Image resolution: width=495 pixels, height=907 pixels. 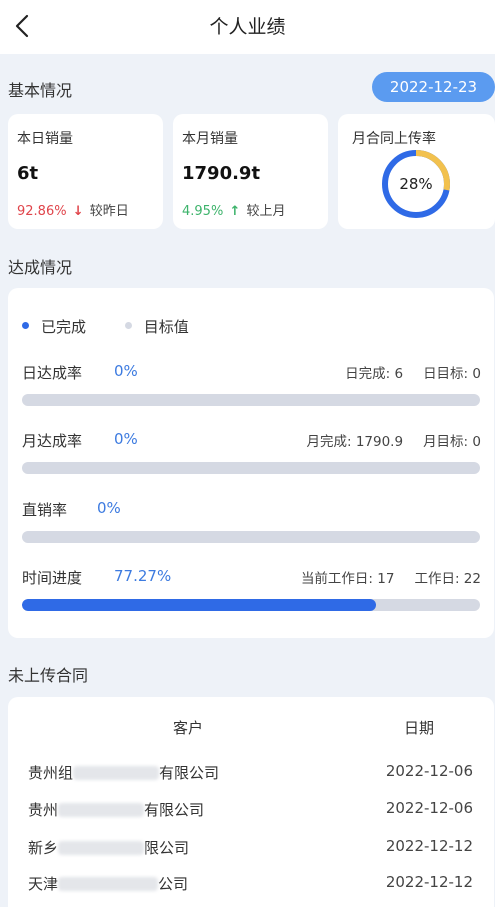 I want to click on time-progress-value: 77.27%, so click(x=143, y=576).